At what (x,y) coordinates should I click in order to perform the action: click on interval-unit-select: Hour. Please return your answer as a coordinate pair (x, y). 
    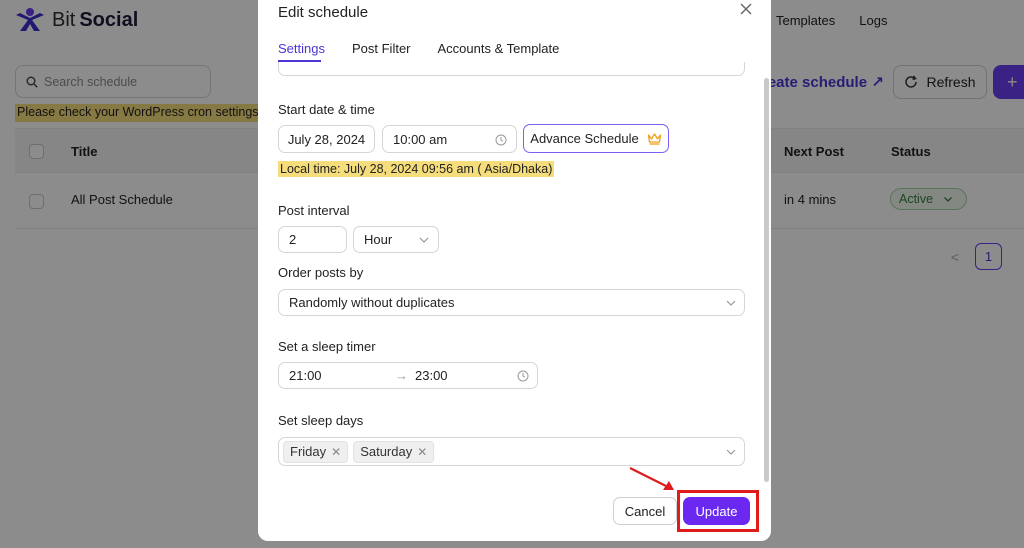
    Looking at the image, I should click on (396, 239).